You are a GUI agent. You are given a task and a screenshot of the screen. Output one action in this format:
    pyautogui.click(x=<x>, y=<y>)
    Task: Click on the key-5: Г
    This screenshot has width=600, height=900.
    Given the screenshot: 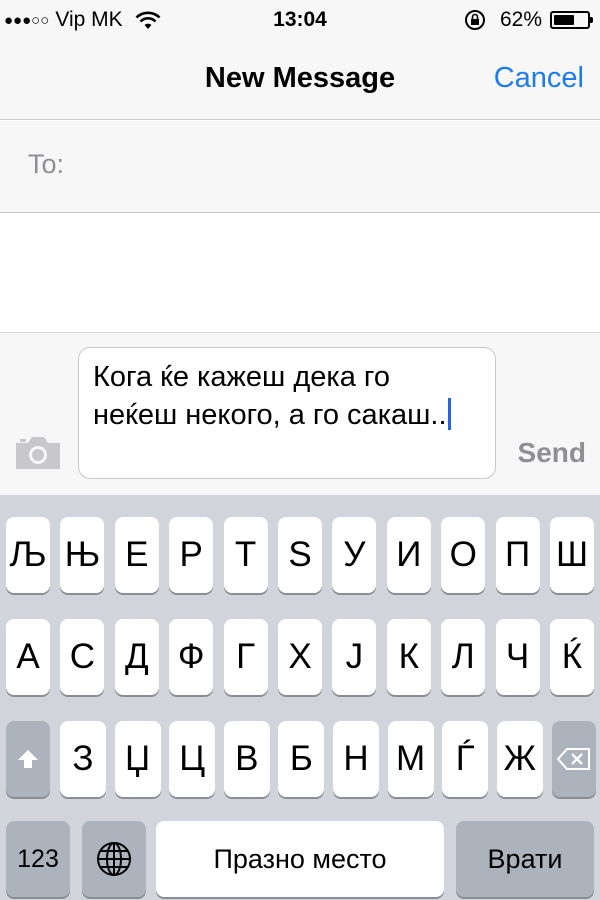 What is the action you would take?
    pyautogui.click(x=245, y=657)
    